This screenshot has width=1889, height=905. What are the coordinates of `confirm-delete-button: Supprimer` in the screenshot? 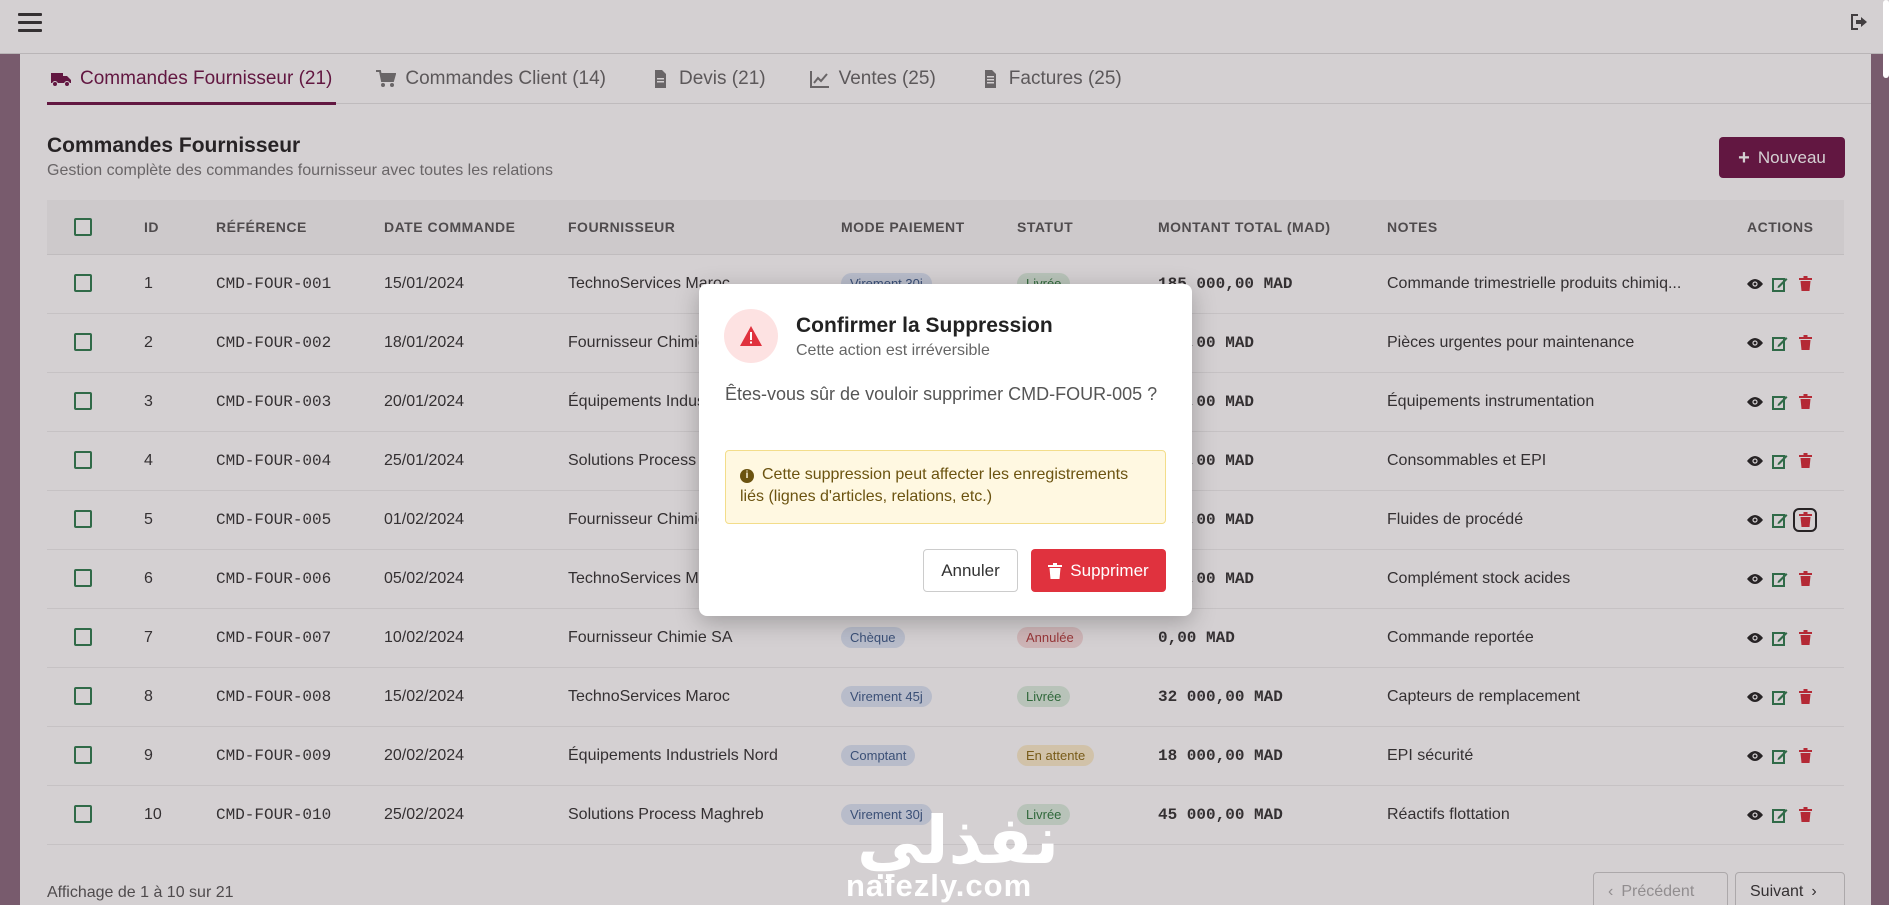 It's located at (1098, 570).